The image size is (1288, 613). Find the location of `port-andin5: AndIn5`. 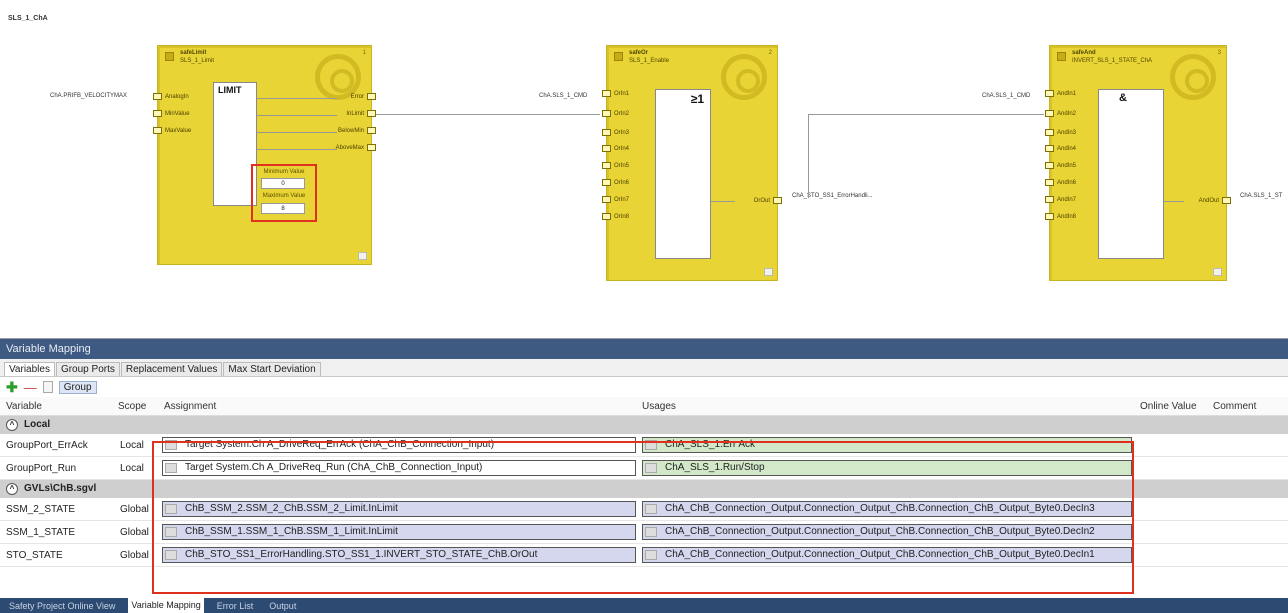

port-andin5: AndIn5 is located at coordinates (1060, 166).